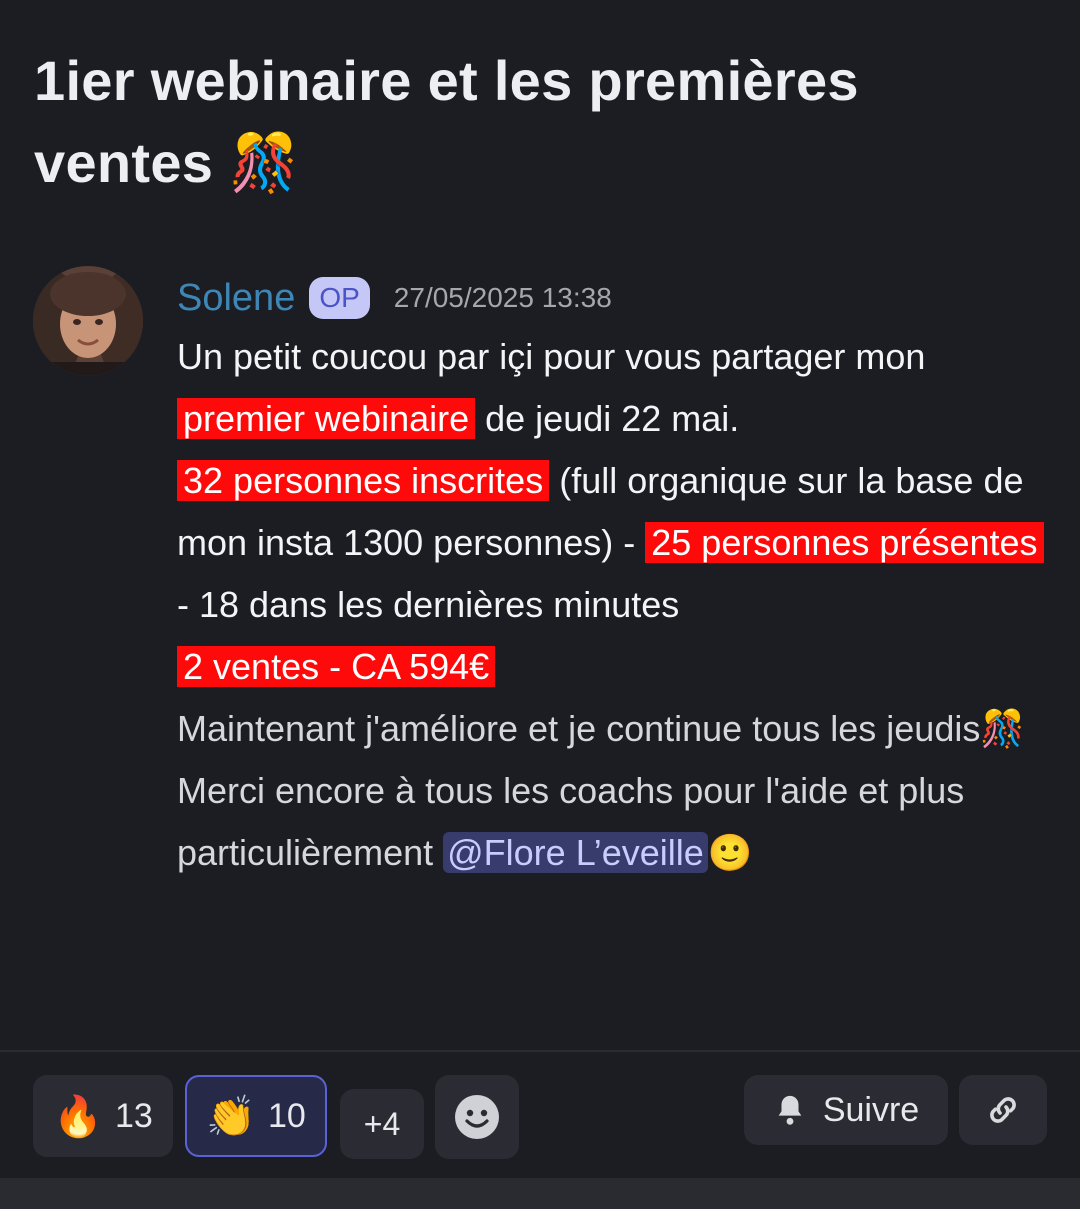  What do you see at coordinates (428, 604) in the screenshot?
I see `message-text: - 18 dans les dernières minutes` at bounding box center [428, 604].